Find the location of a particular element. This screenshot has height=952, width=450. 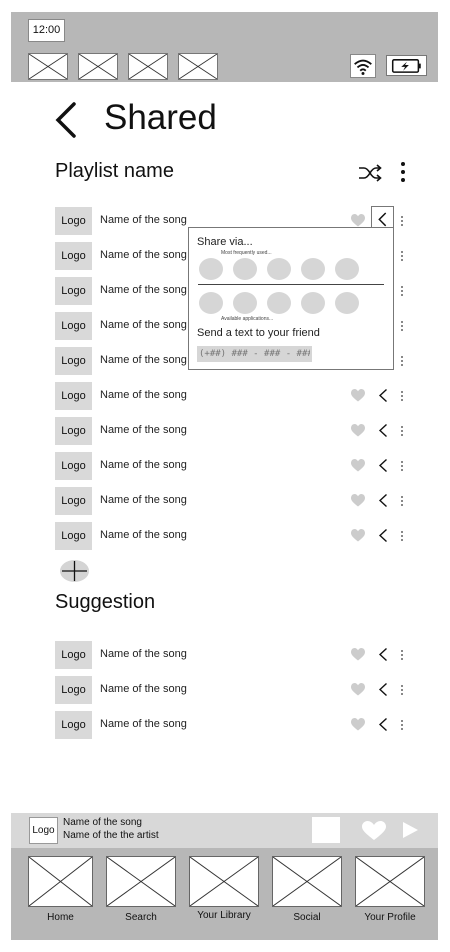

chevron-left-icon is located at coordinates (65, 120).